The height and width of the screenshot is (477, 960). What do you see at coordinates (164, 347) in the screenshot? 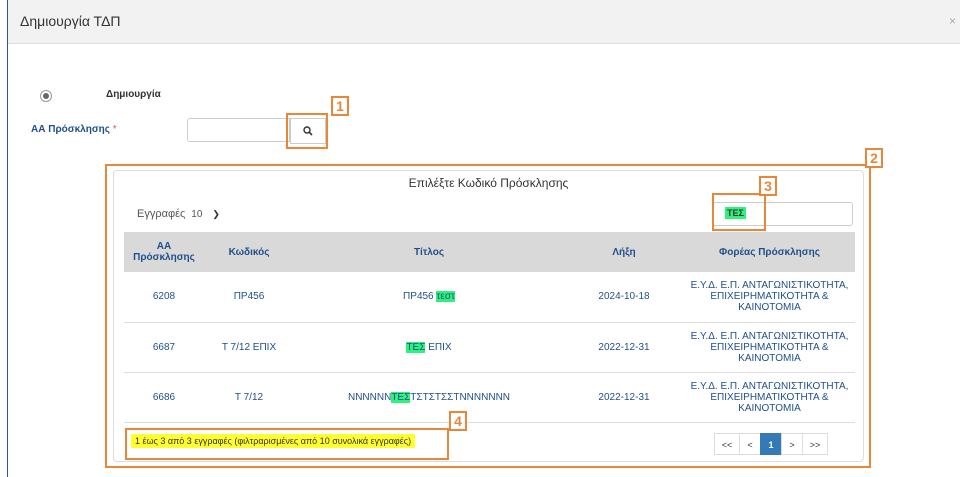
I see `cell-aa: 6687` at bounding box center [164, 347].